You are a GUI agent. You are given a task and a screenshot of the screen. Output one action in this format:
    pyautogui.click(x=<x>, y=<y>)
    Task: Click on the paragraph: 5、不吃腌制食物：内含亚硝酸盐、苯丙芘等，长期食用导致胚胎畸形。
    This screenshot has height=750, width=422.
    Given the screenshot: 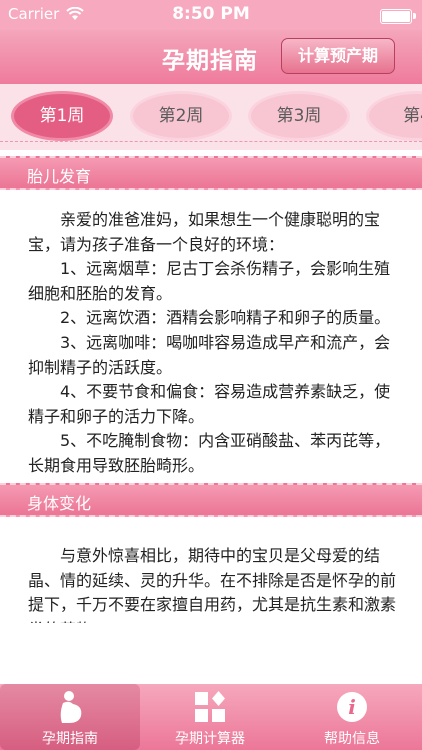 What is the action you would take?
    pyautogui.click(x=209, y=453)
    